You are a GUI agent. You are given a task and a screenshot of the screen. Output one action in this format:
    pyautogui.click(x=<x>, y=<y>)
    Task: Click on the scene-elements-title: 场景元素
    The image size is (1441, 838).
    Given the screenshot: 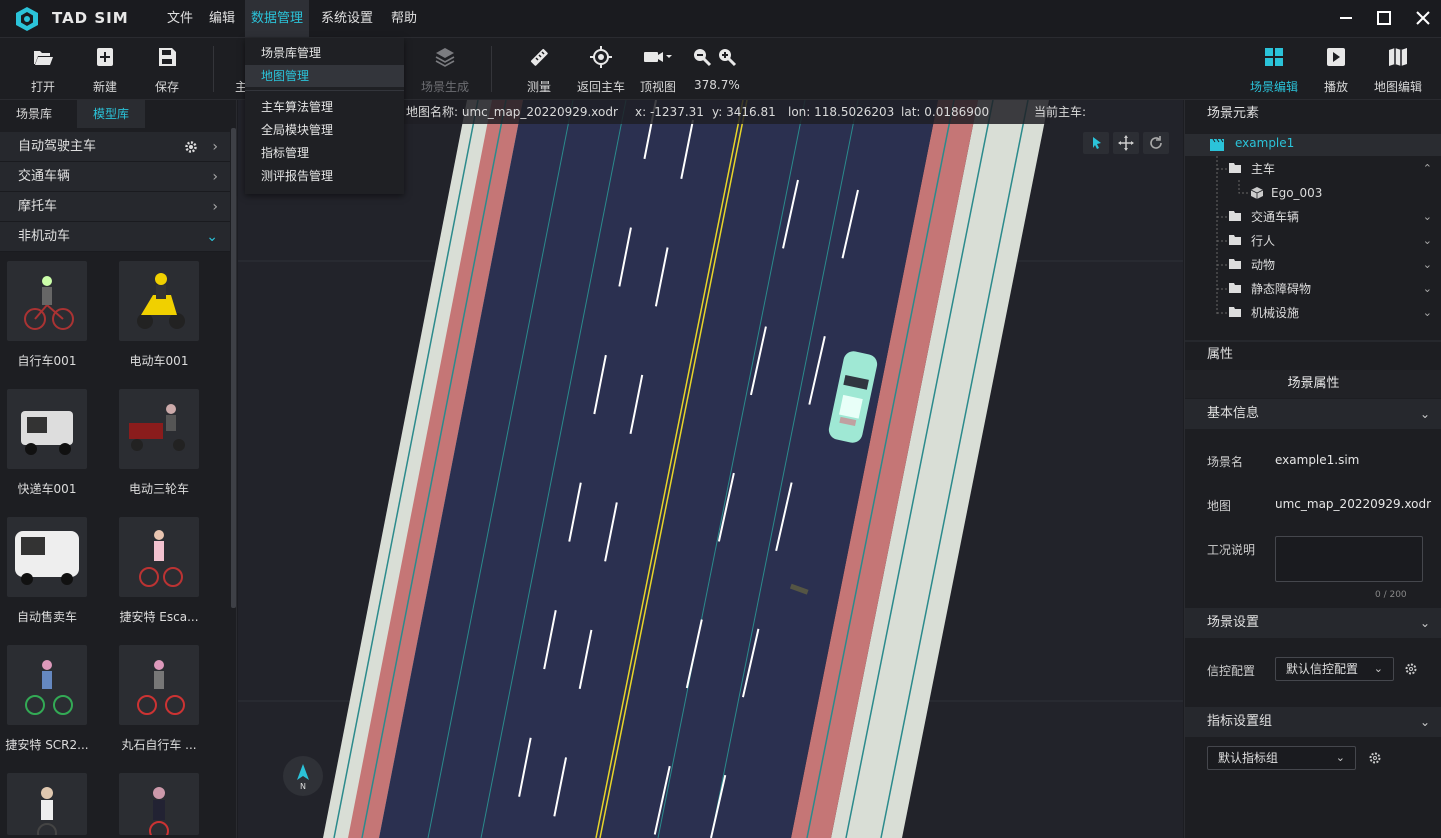 What is the action you would take?
    pyautogui.click(x=1233, y=113)
    